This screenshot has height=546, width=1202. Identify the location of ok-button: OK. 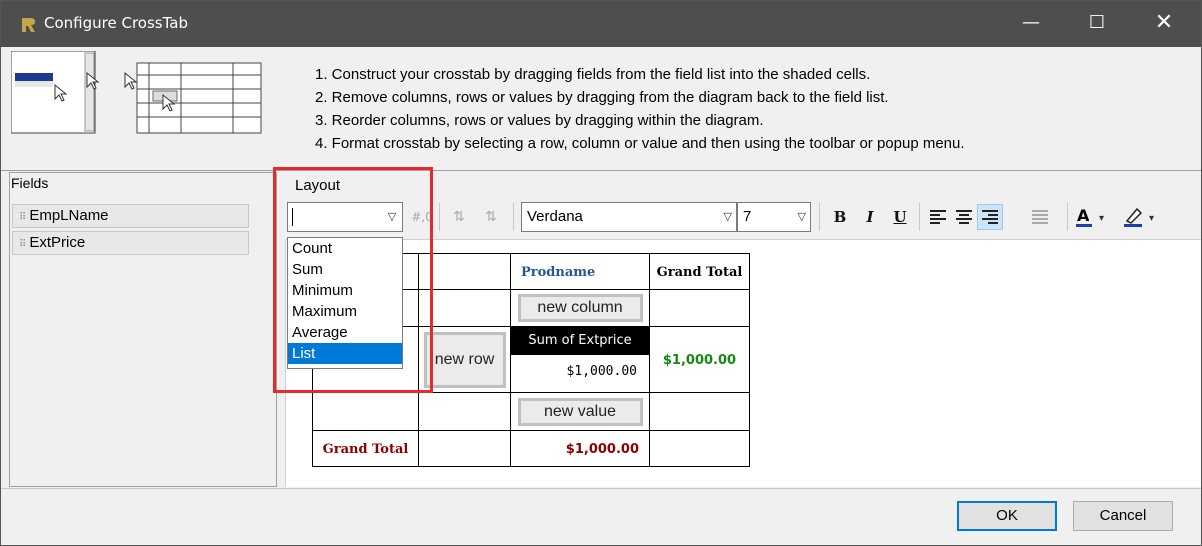
(1007, 516).